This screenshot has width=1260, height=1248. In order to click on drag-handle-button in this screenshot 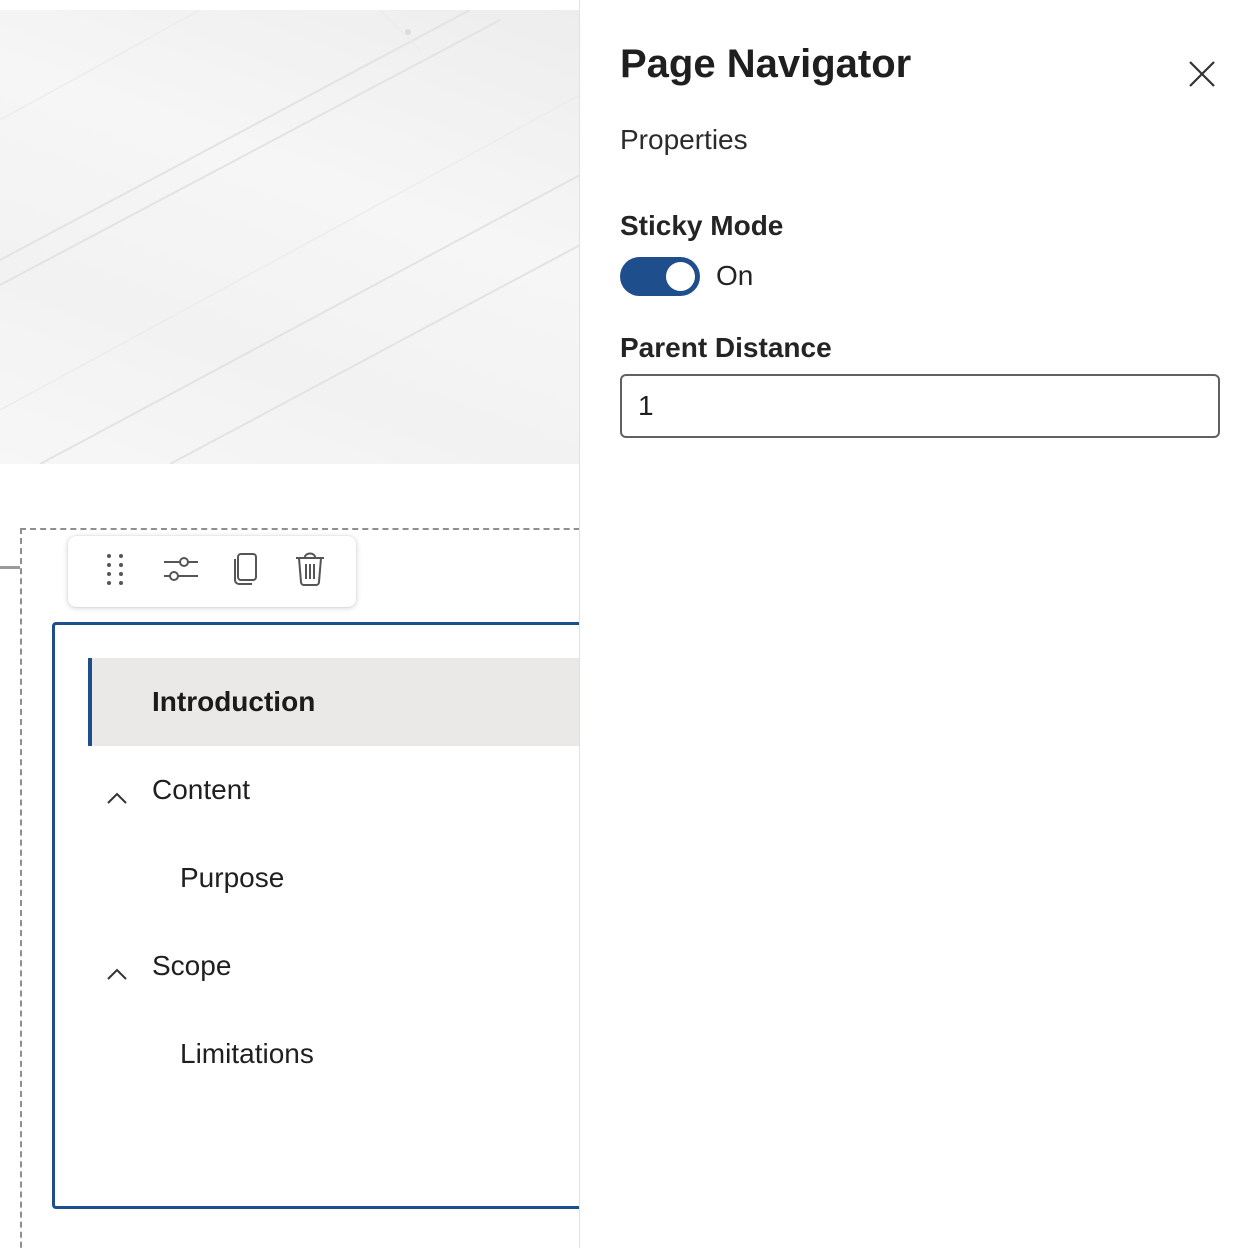, I will do `click(115, 572)`.